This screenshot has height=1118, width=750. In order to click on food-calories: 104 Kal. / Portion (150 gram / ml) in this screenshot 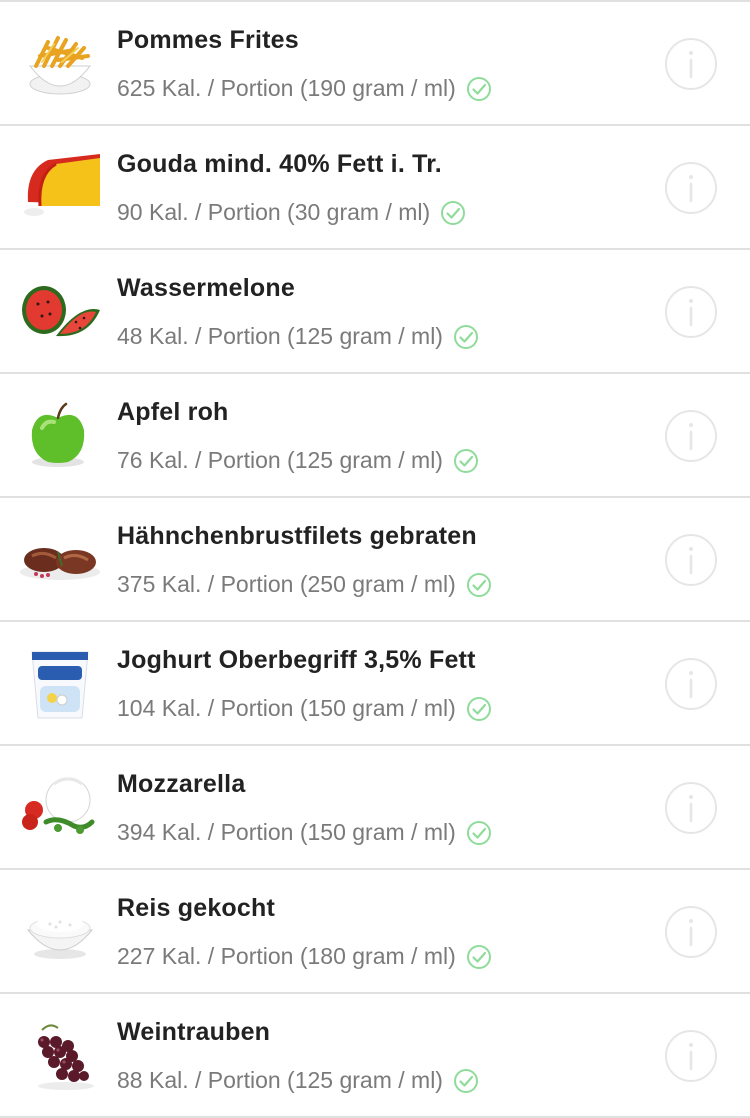, I will do `click(304, 708)`.